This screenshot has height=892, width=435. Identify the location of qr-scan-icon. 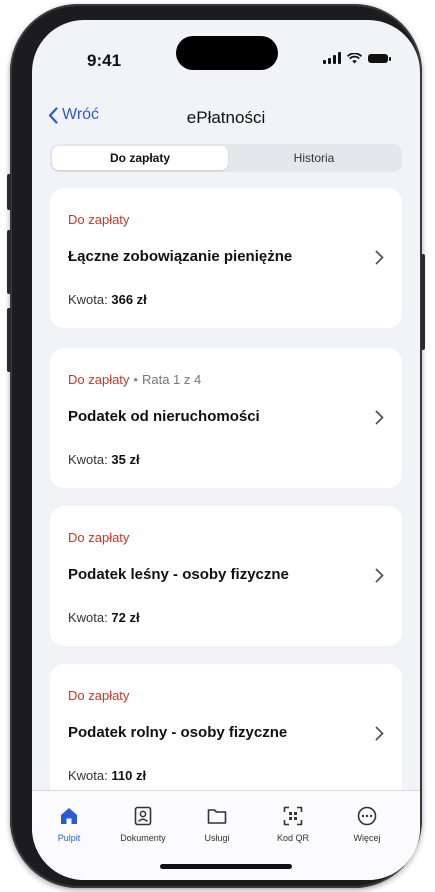
(293, 816).